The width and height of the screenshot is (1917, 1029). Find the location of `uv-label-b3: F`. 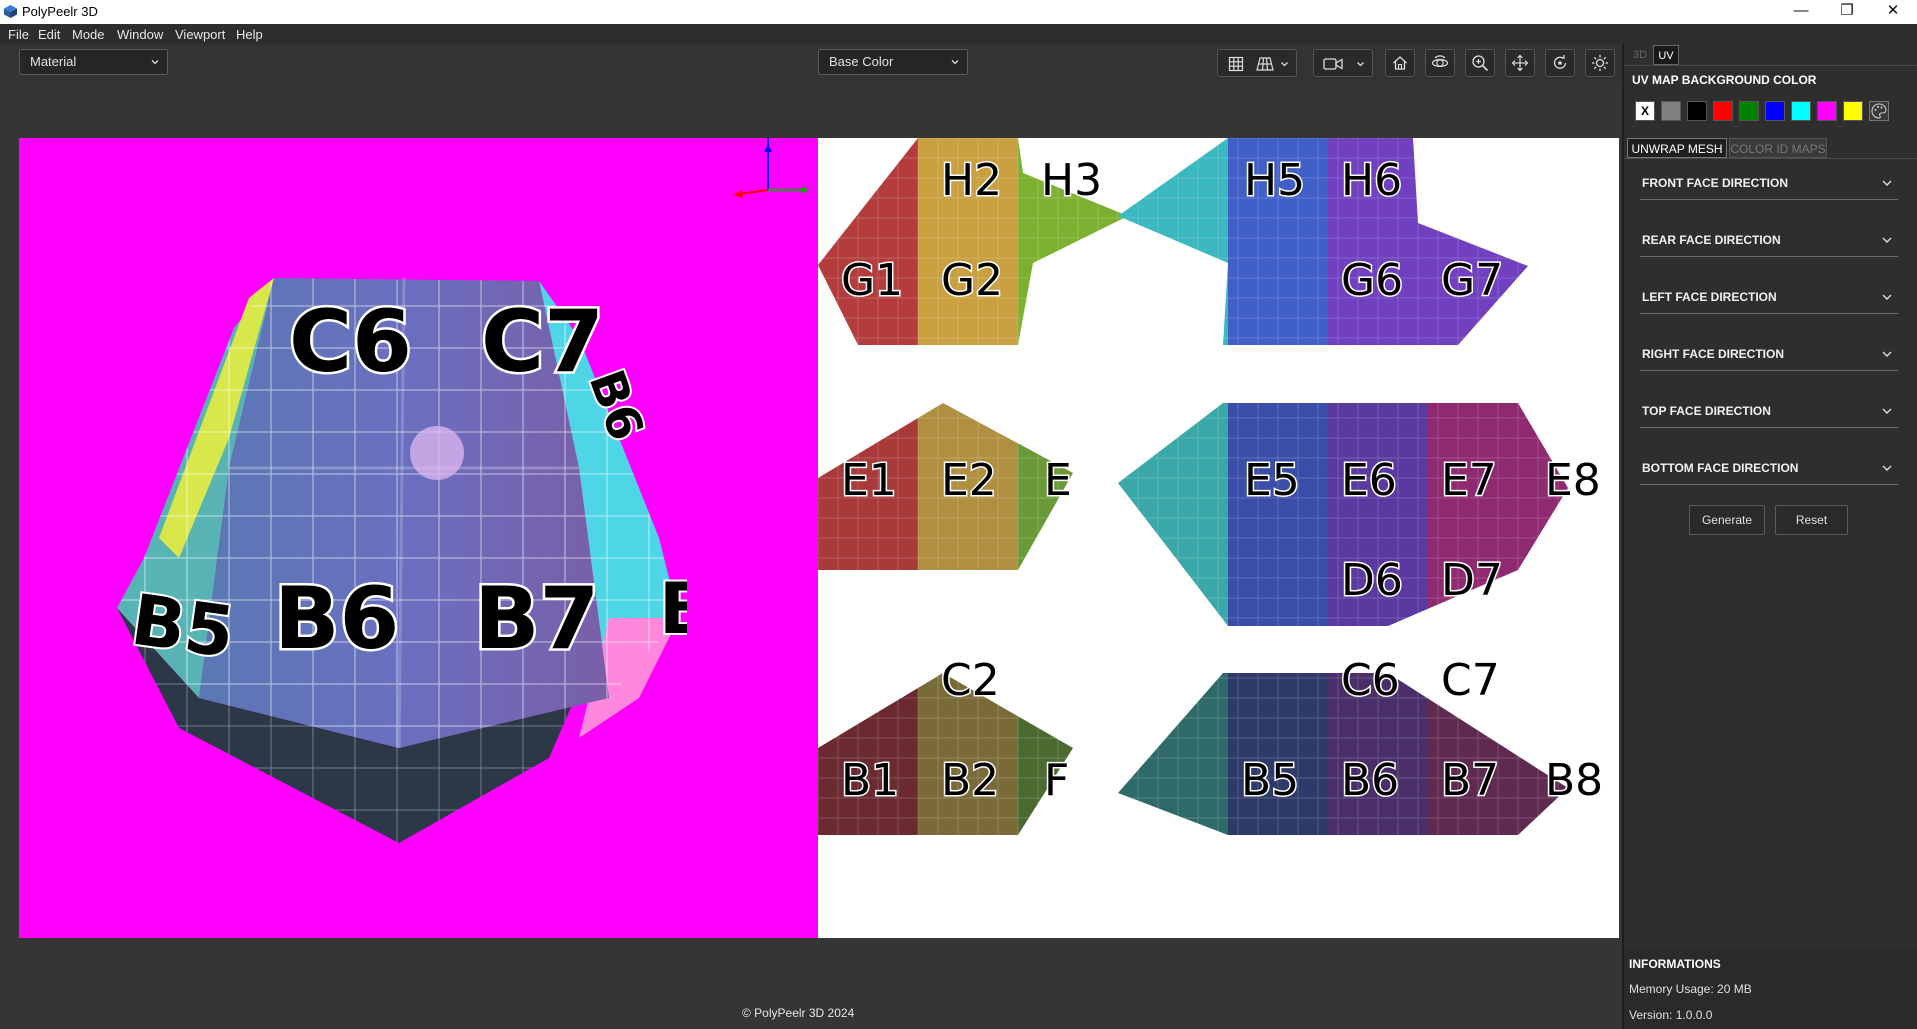

uv-label-b3: F is located at coordinates (1056, 780).